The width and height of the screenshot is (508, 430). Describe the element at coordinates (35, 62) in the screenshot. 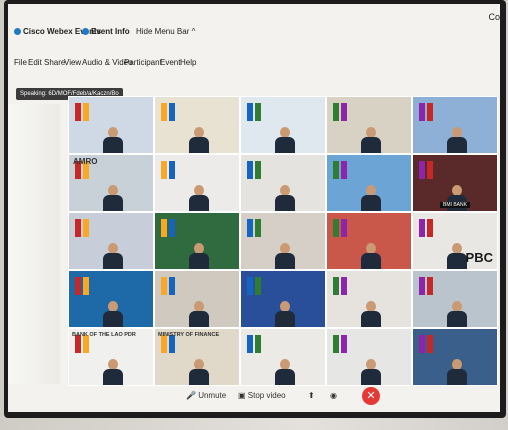

I see `menu-edit: Edit` at that location.